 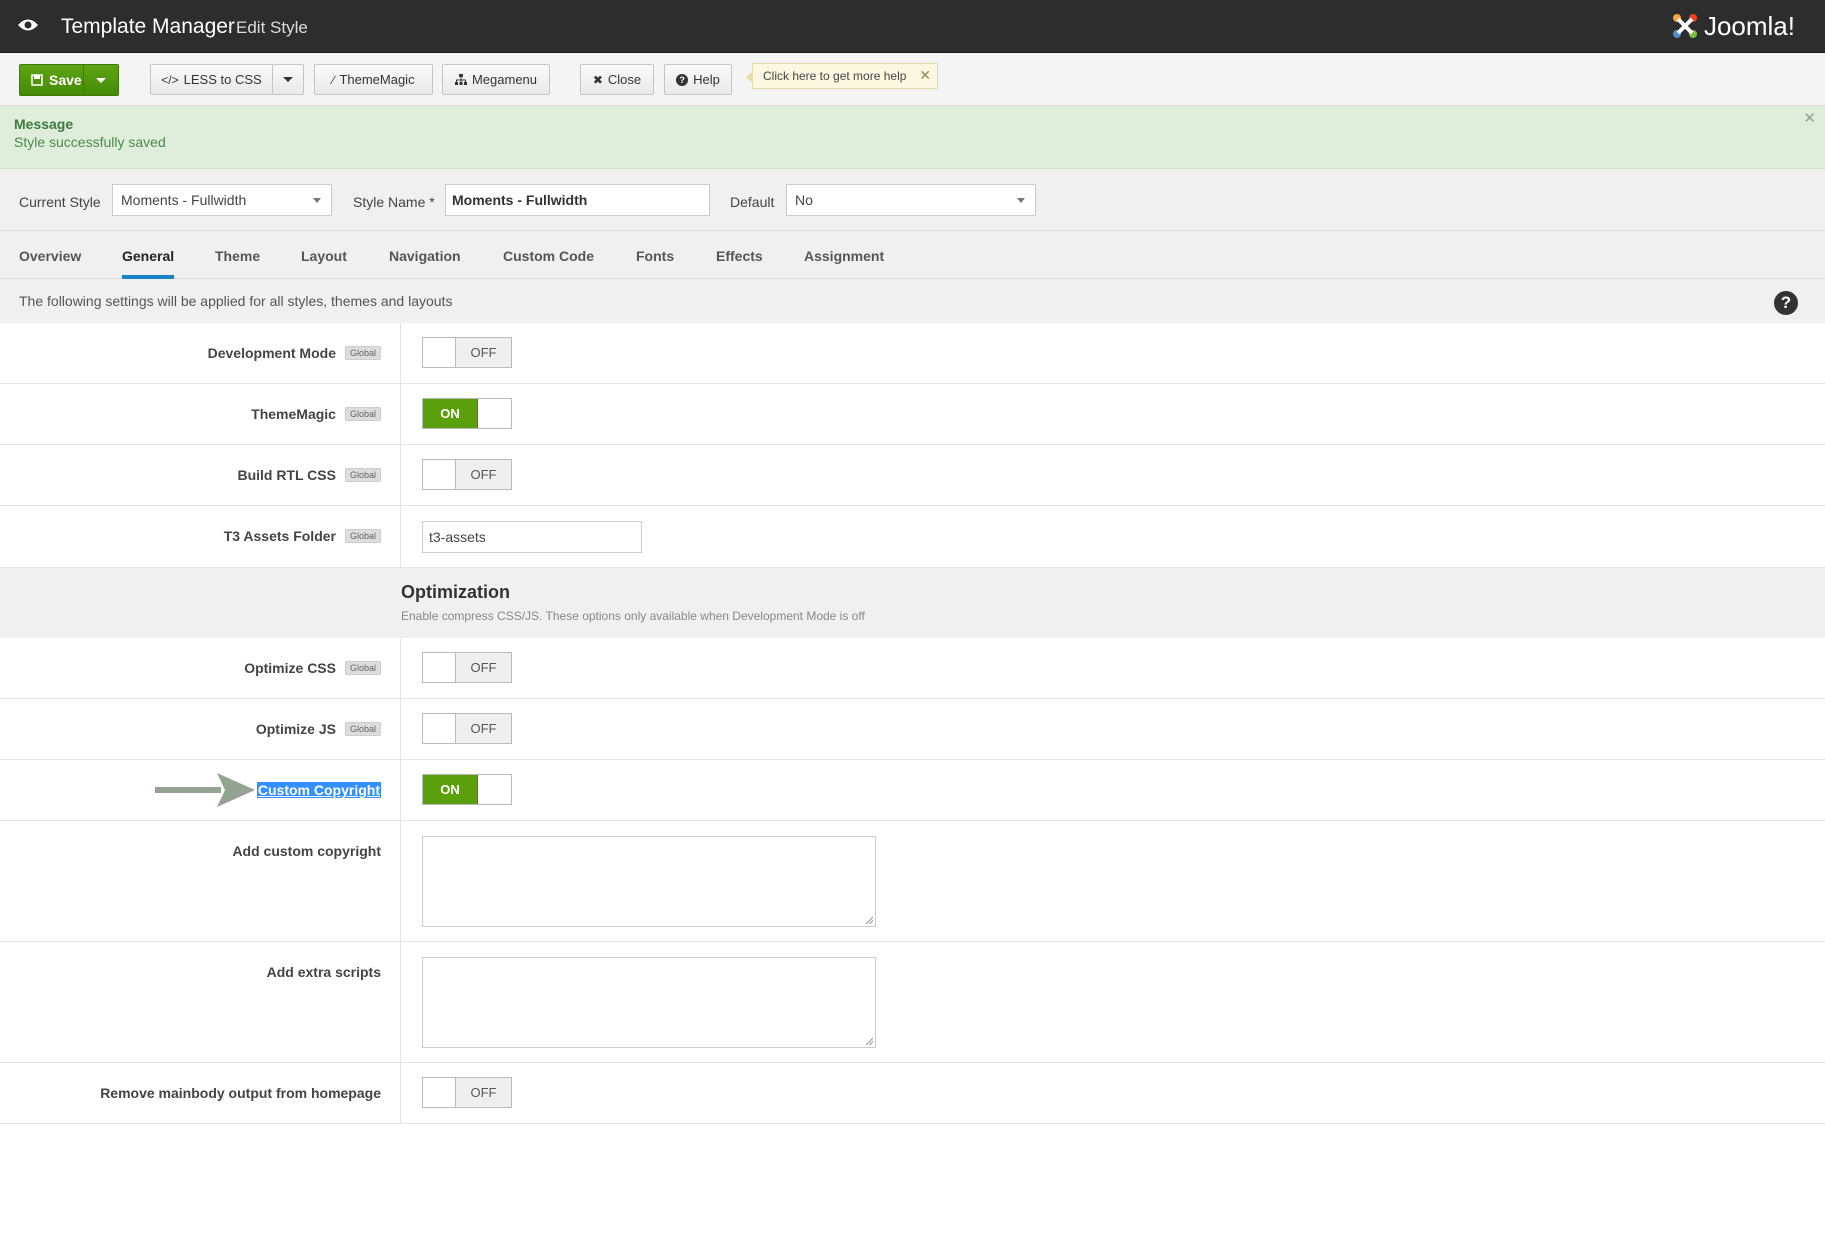 I want to click on joomla-logo: Joomla!, so click(x=1732, y=26).